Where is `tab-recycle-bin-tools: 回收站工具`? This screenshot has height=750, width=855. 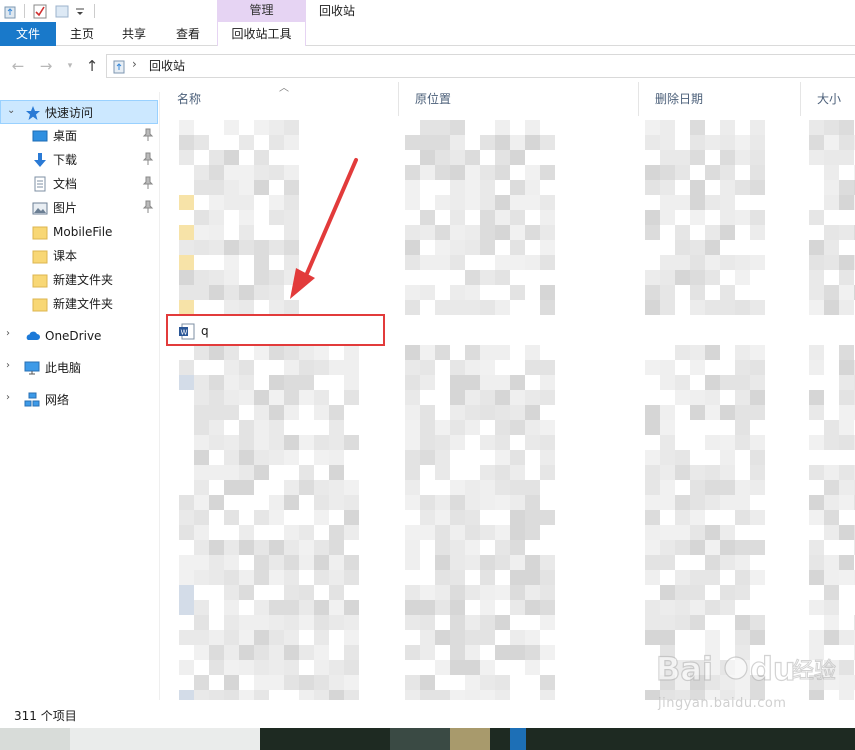
tab-recycle-bin-tools: 回收站工具 is located at coordinates (261, 34).